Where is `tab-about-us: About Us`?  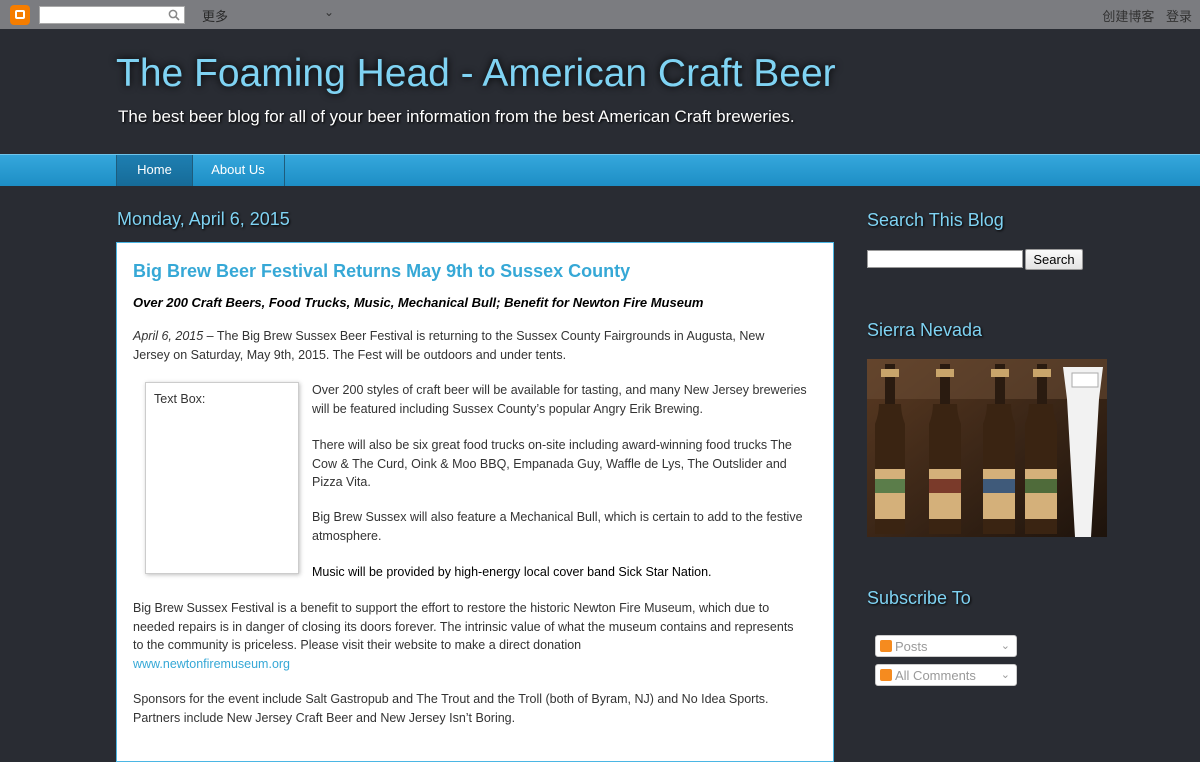 tab-about-us: About Us is located at coordinates (238, 170).